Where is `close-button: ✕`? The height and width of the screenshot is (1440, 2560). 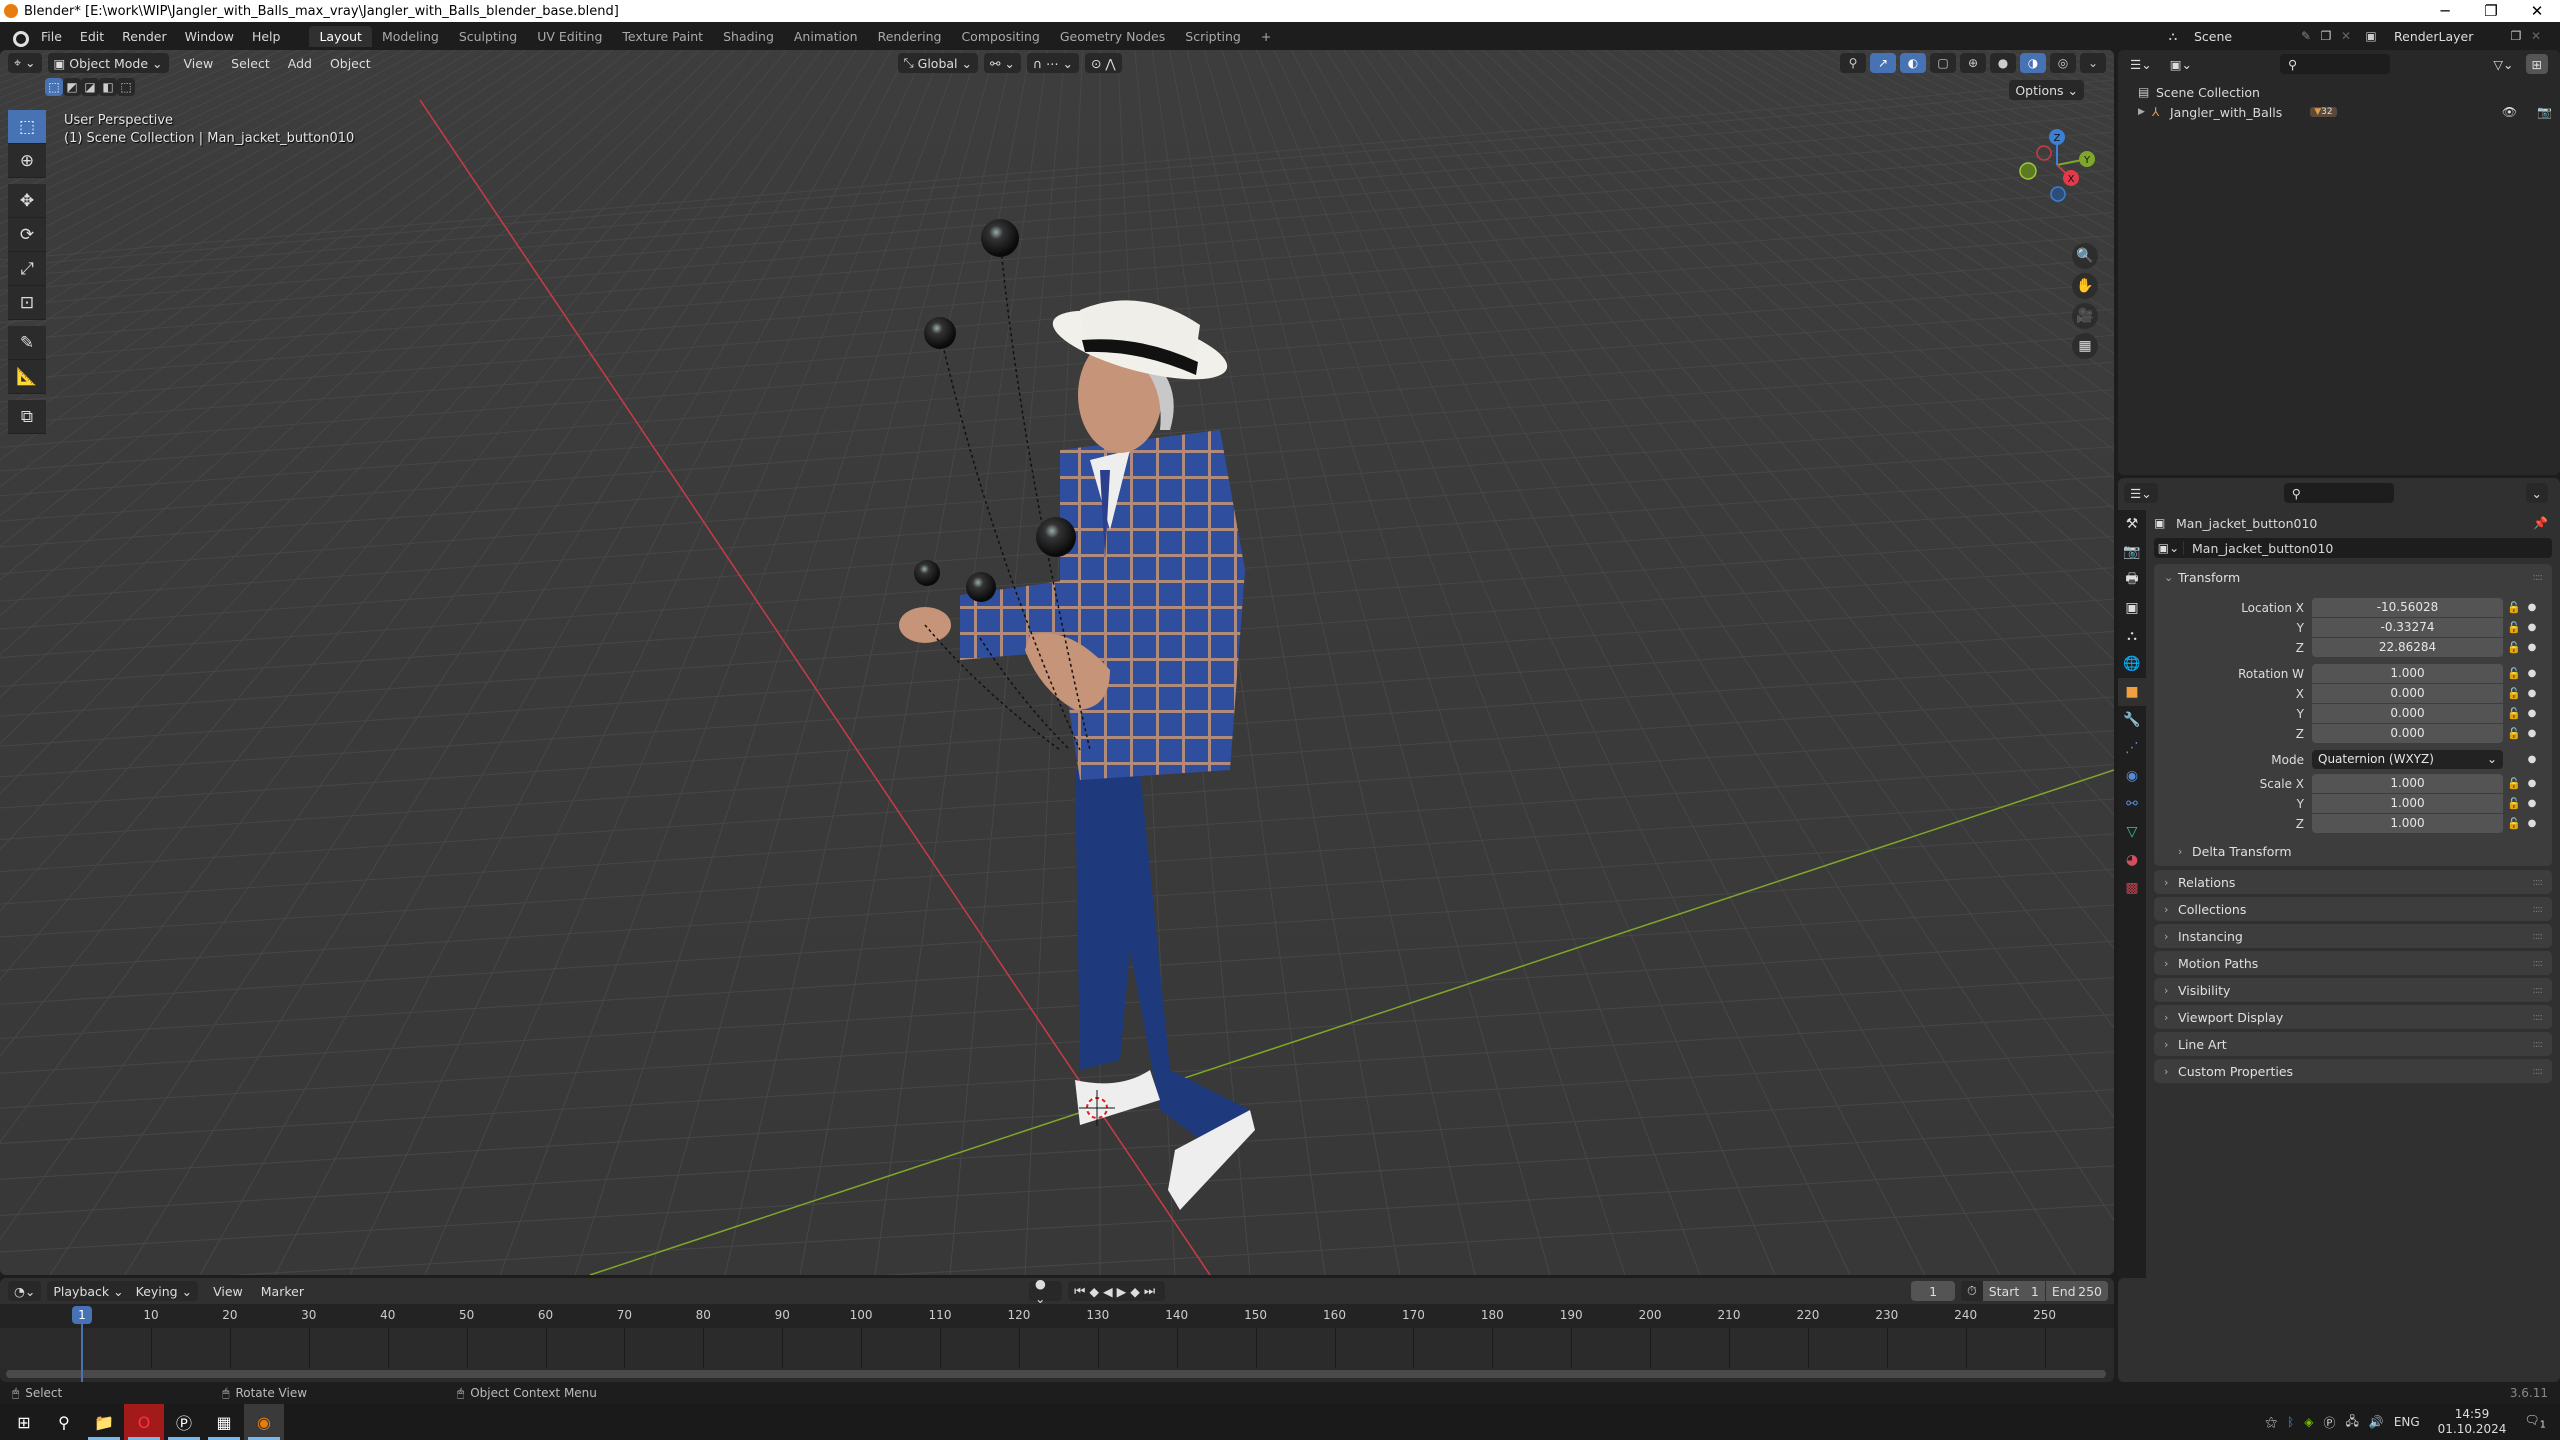 close-button: ✕ is located at coordinates (2537, 11).